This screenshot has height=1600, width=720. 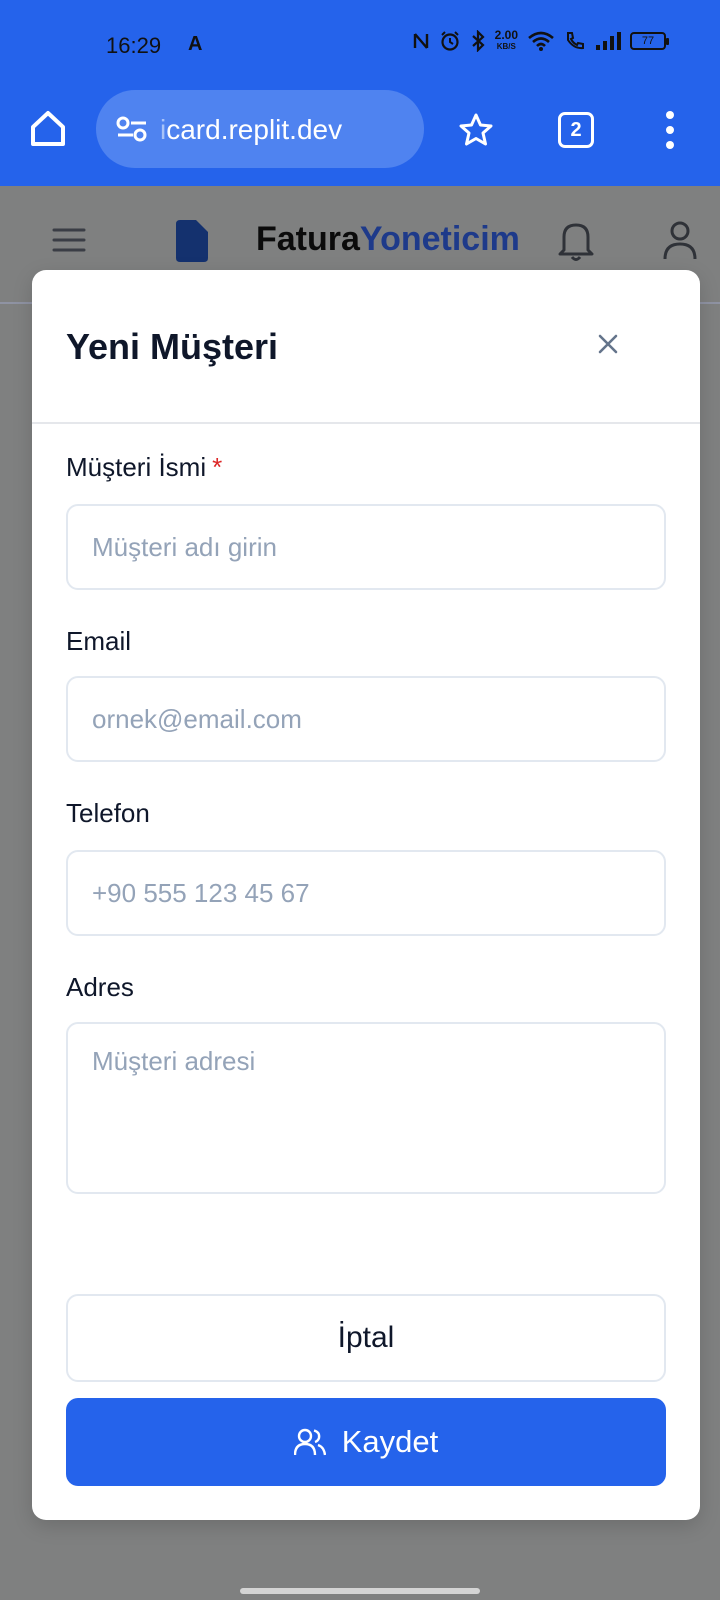 I want to click on dialog-title: Yeni Müşteri, so click(x=172, y=346).